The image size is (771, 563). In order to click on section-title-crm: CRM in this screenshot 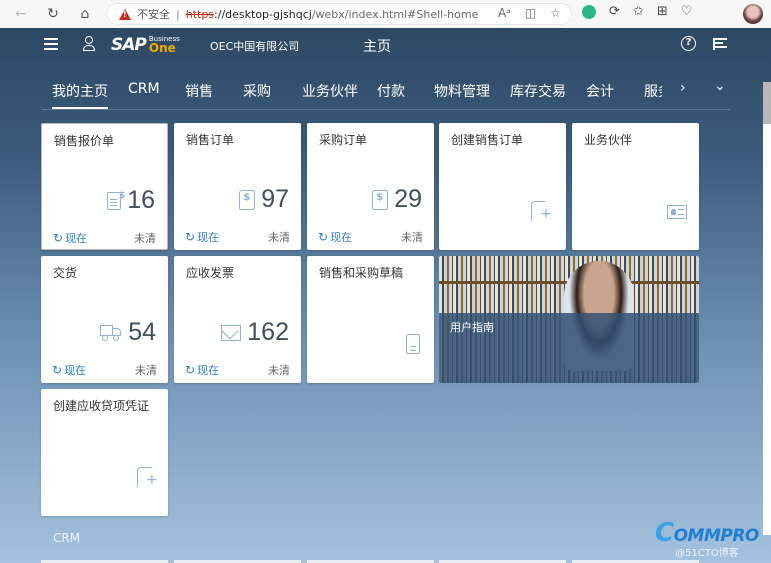, I will do `click(67, 538)`.